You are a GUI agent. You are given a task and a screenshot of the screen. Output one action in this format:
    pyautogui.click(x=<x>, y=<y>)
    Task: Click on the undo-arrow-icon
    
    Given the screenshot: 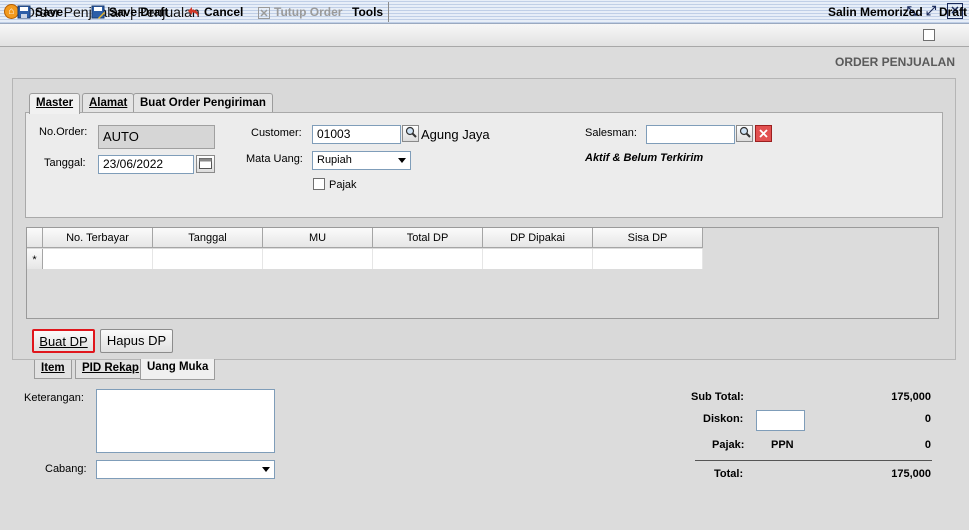 What is the action you would take?
    pyautogui.click(x=193, y=14)
    